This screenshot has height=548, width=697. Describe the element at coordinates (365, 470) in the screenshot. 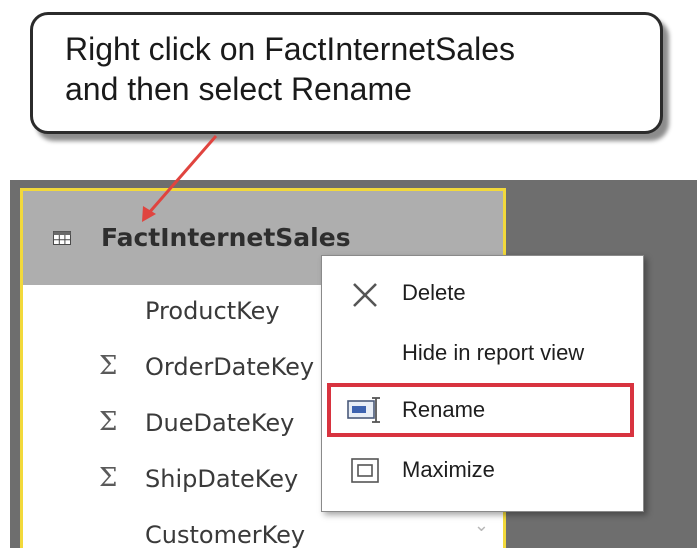

I see `maximize-icon` at that location.